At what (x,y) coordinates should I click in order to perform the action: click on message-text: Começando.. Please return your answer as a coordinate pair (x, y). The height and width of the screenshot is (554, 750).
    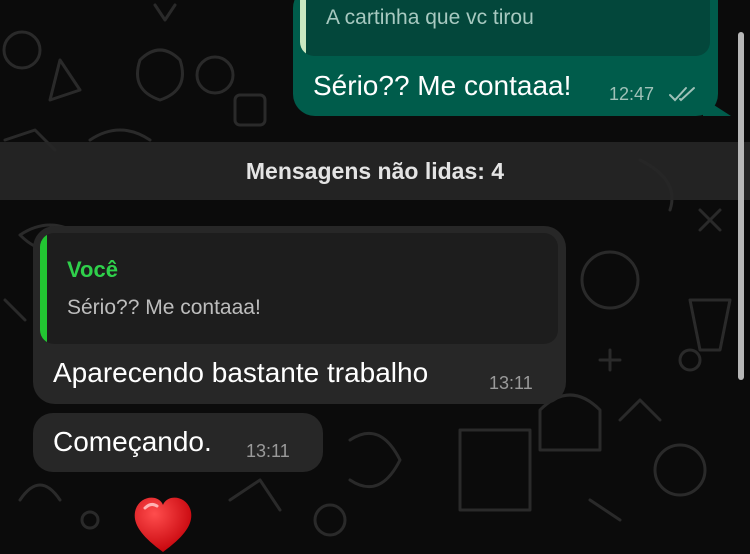
    Looking at the image, I should click on (132, 441).